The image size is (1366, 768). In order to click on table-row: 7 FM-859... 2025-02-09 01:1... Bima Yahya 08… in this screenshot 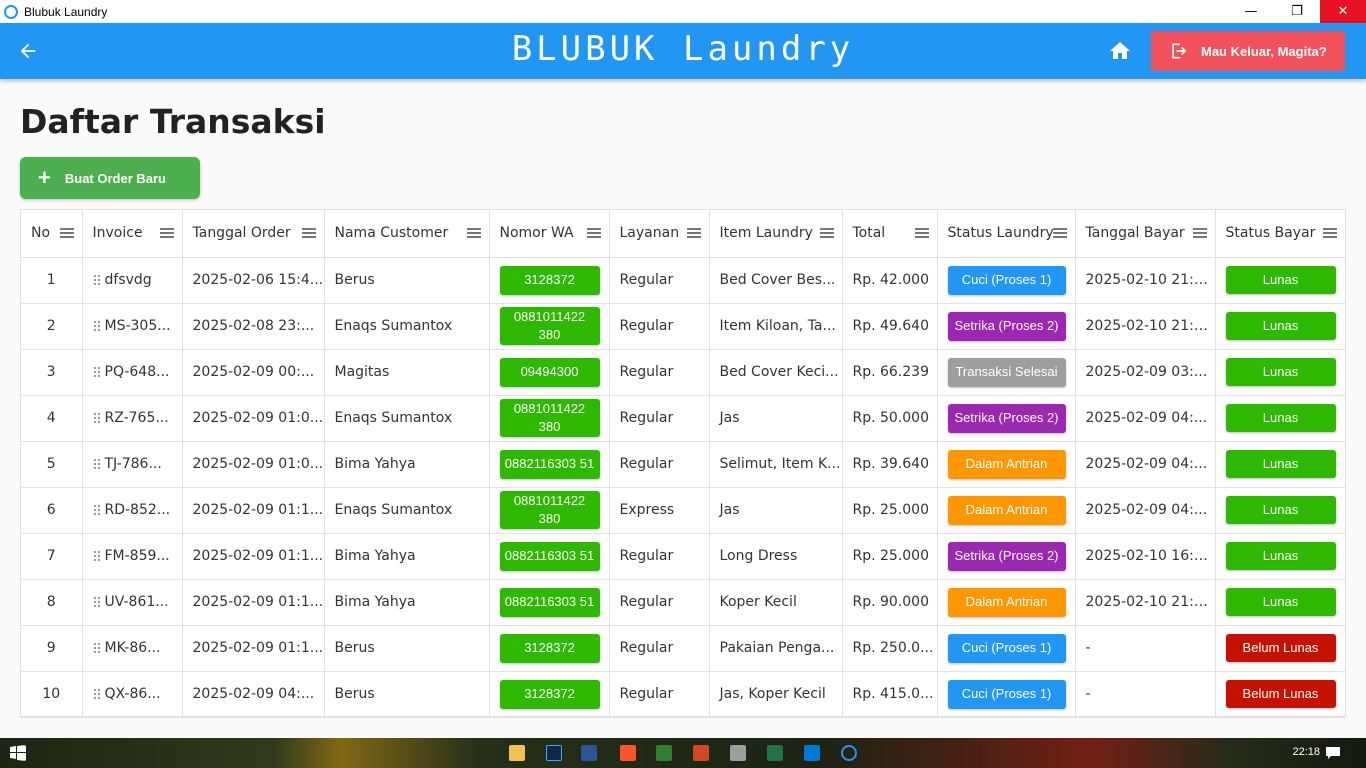, I will do `click(683, 556)`.